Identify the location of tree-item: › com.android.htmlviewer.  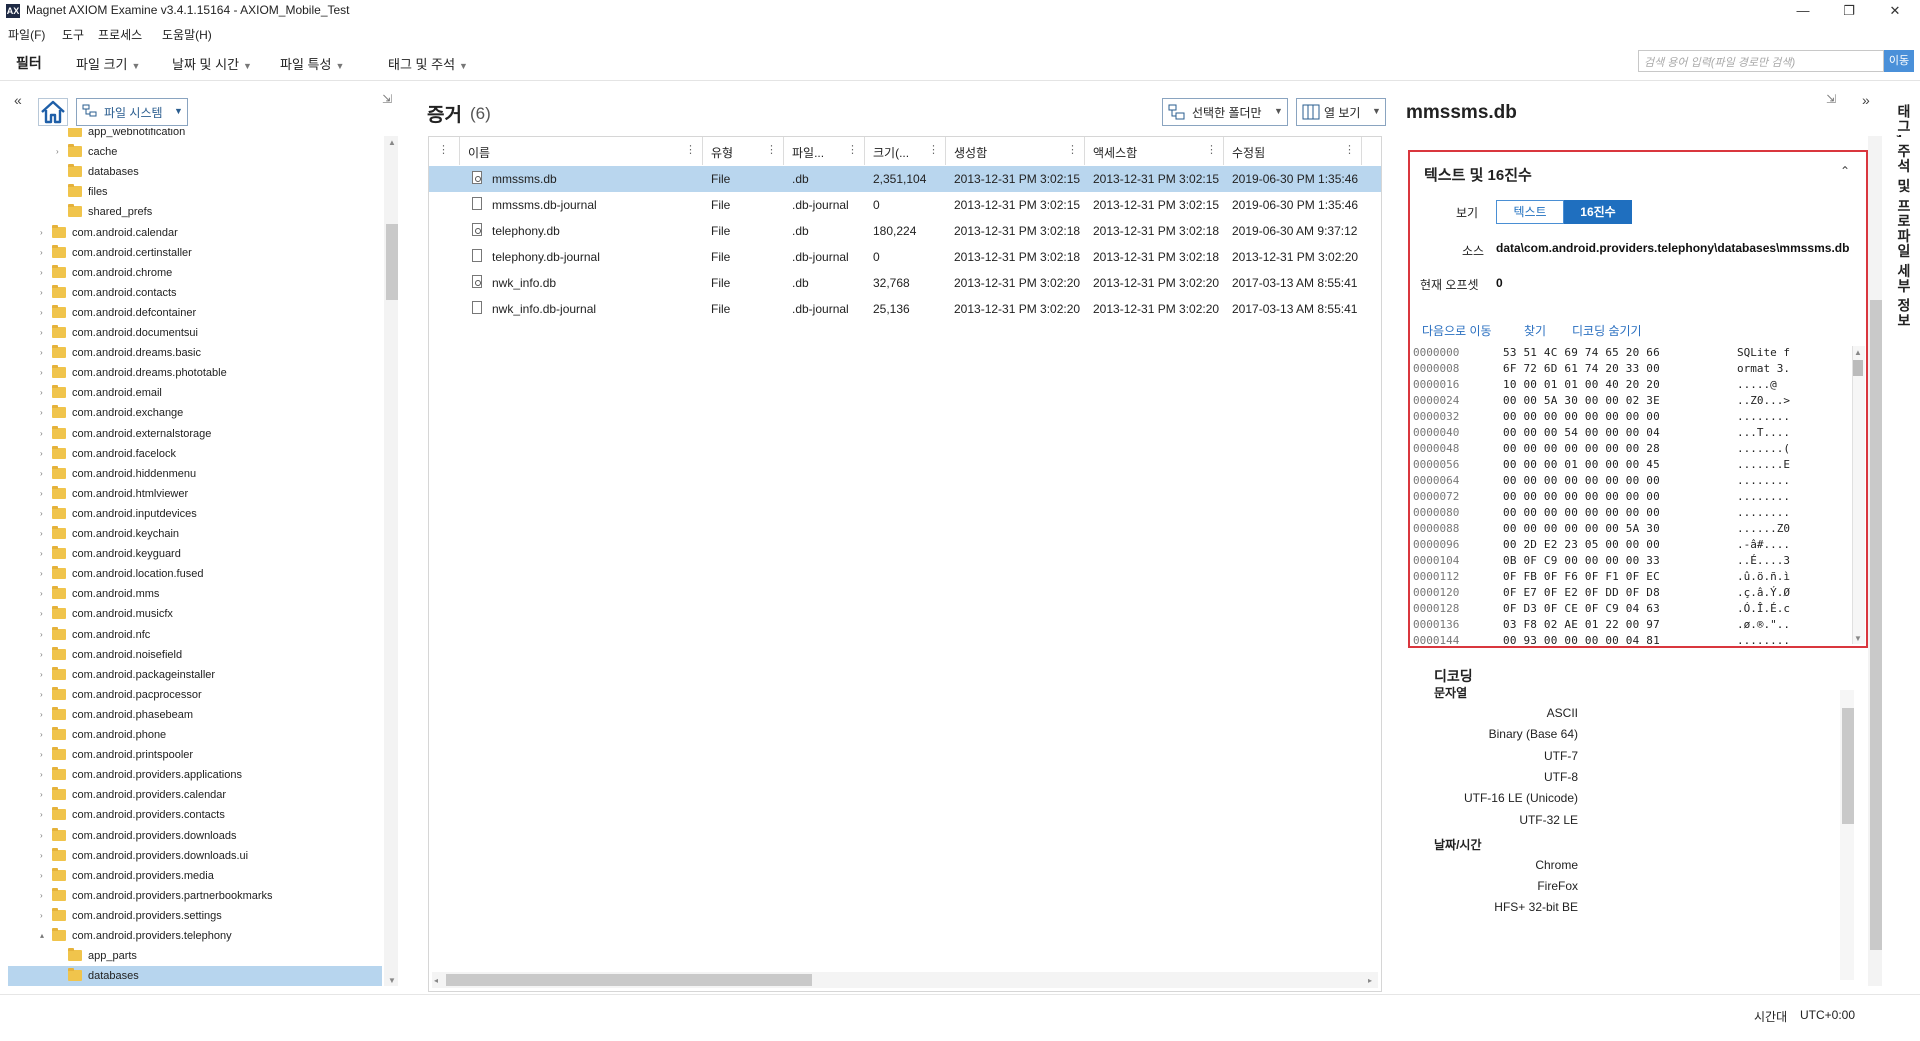
(195, 494).